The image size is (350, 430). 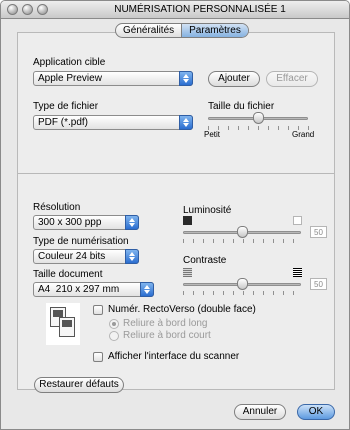 What do you see at coordinates (176, 173) in the screenshot?
I see `section-divider` at bounding box center [176, 173].